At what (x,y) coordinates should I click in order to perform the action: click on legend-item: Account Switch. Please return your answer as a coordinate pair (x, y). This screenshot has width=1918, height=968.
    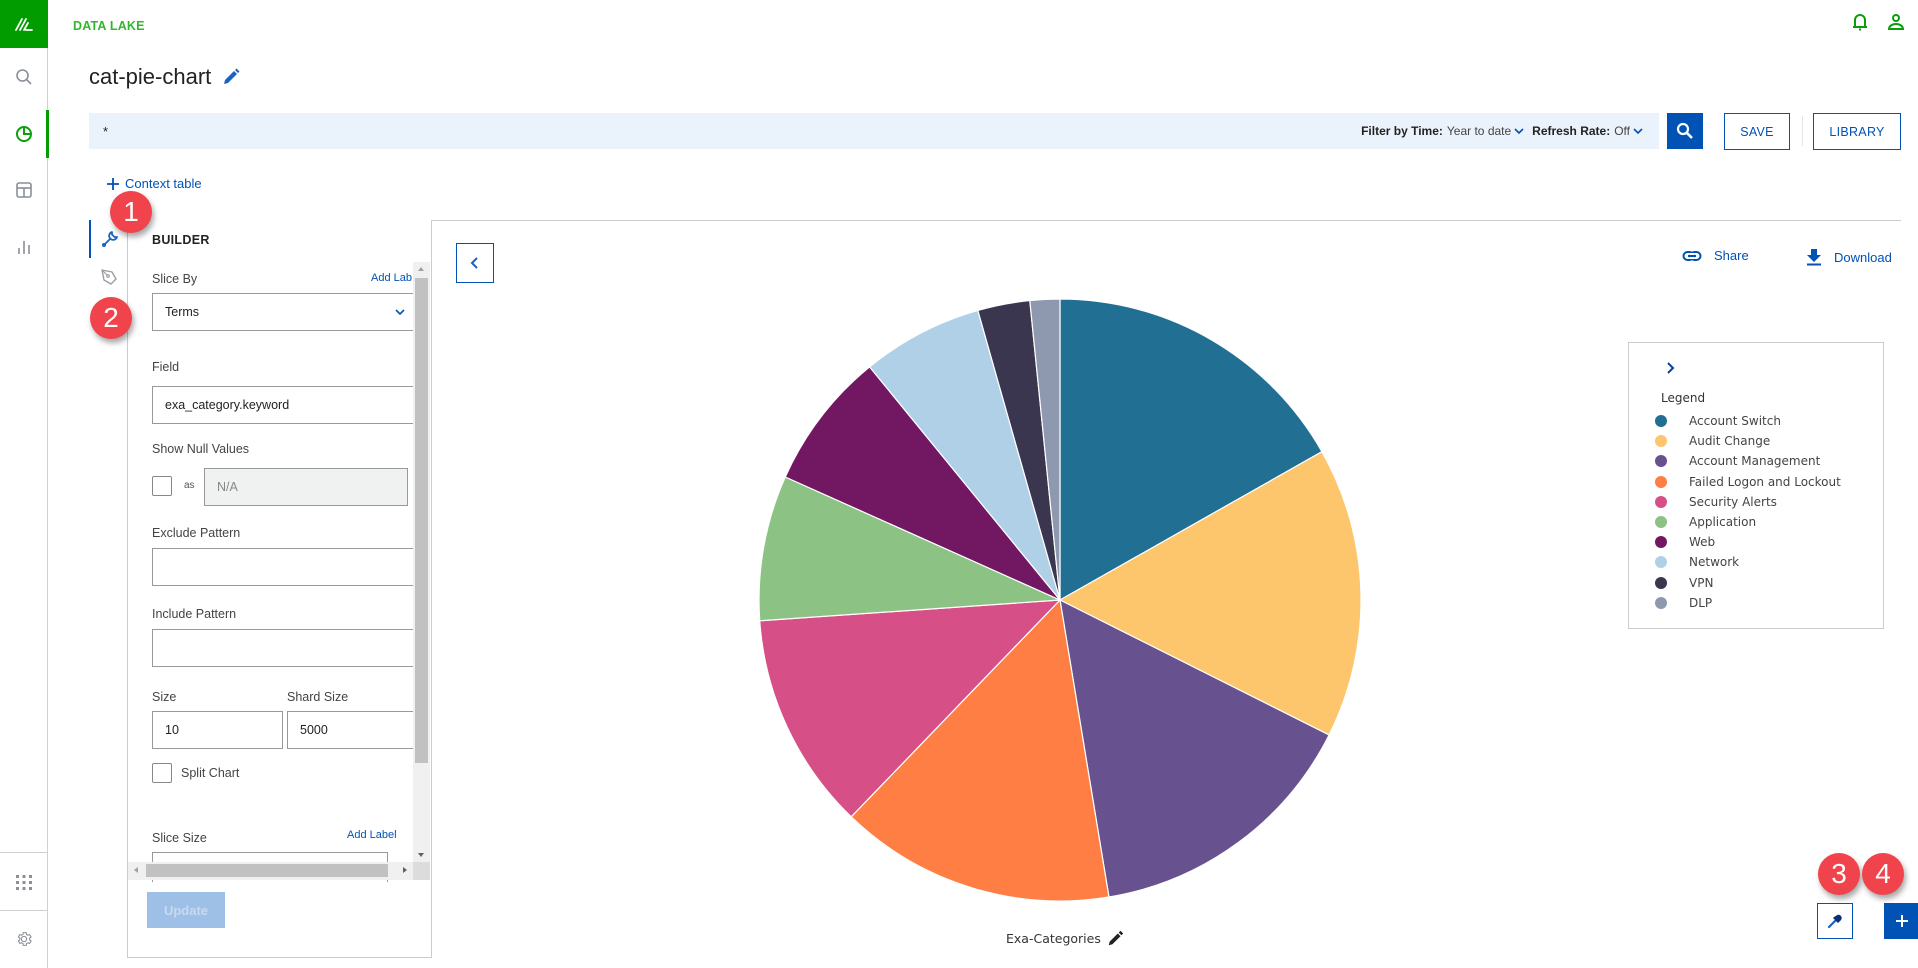
    Looking at the image, I should click on (1748, 421).